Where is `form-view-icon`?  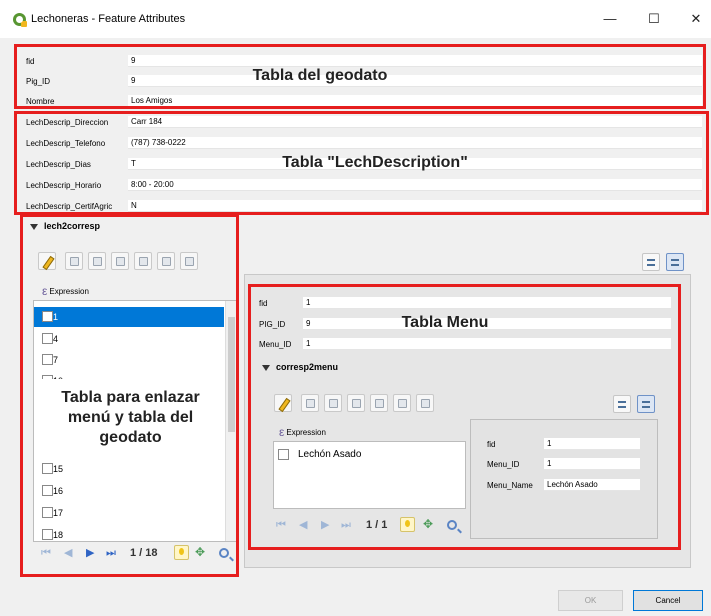 form-view-icon is located at coordinates (651, 260).